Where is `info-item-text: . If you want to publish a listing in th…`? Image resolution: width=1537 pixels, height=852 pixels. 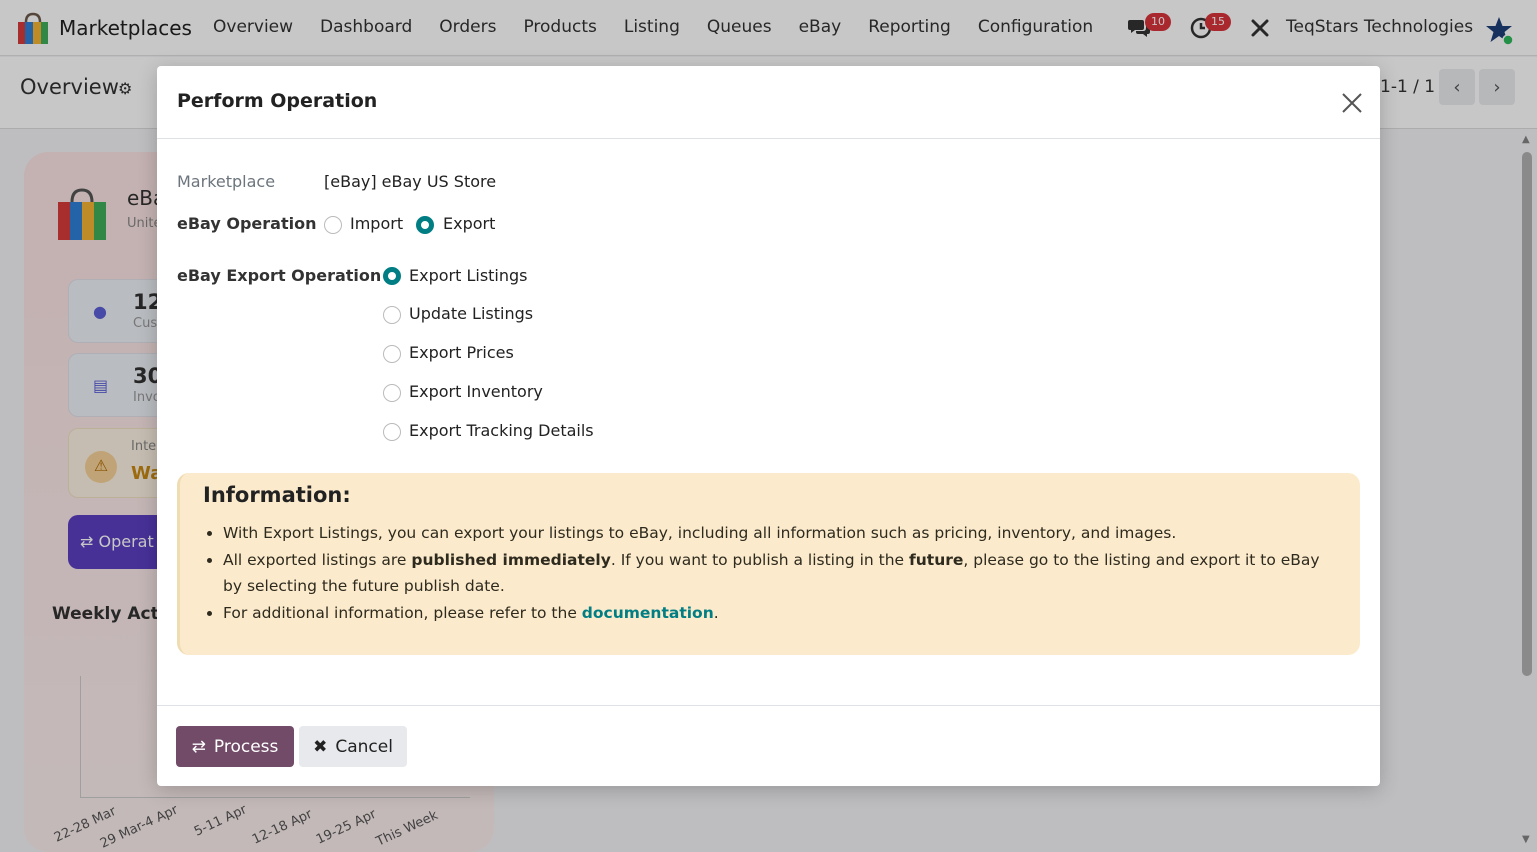
info-item-text: . If you want to publish a listing in th… is located at coordinates (759, 559).